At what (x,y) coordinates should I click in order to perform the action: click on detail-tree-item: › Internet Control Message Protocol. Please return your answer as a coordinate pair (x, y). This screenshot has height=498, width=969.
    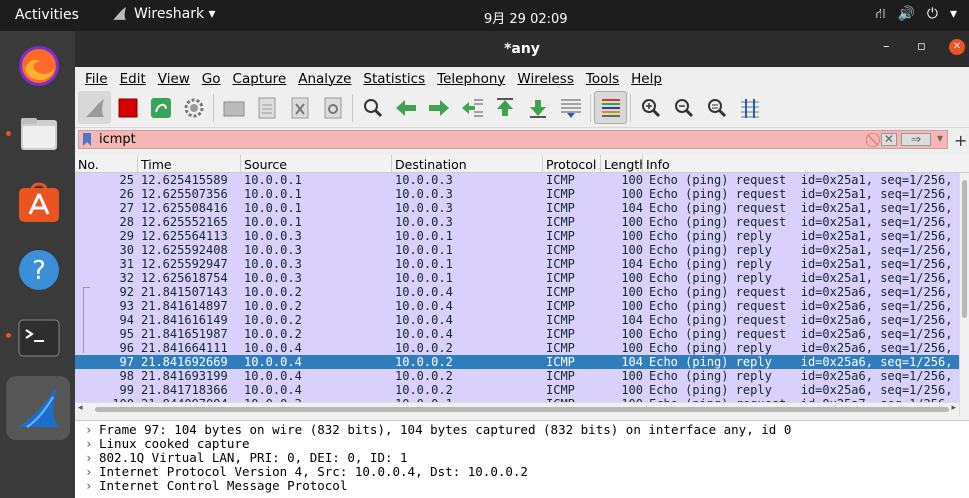
    Looking at the image, I should click on (522, 486).